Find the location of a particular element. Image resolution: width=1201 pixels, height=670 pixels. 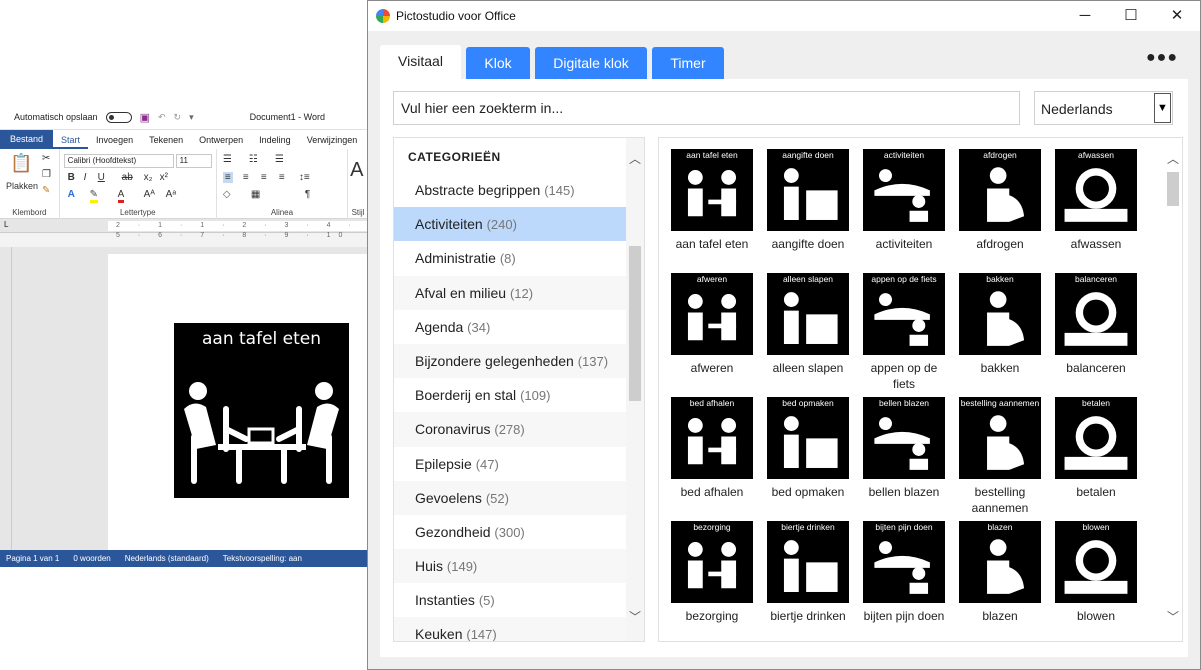

format-painter-icon: ✎ is located at coordinates (46, 190).